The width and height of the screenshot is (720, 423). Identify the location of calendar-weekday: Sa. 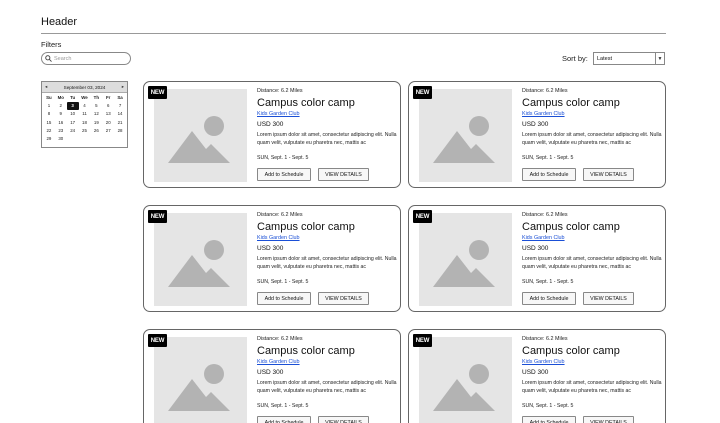
(120, 97).